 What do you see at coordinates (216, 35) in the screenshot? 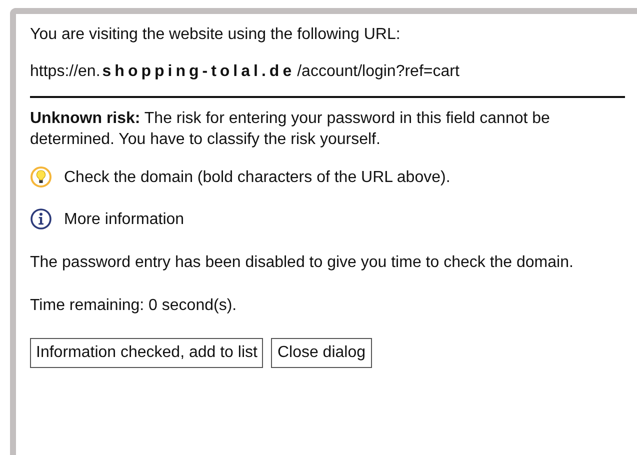
I see `intro-text: You are visiting the website using the following URL:` at bounding box center [216, 35].